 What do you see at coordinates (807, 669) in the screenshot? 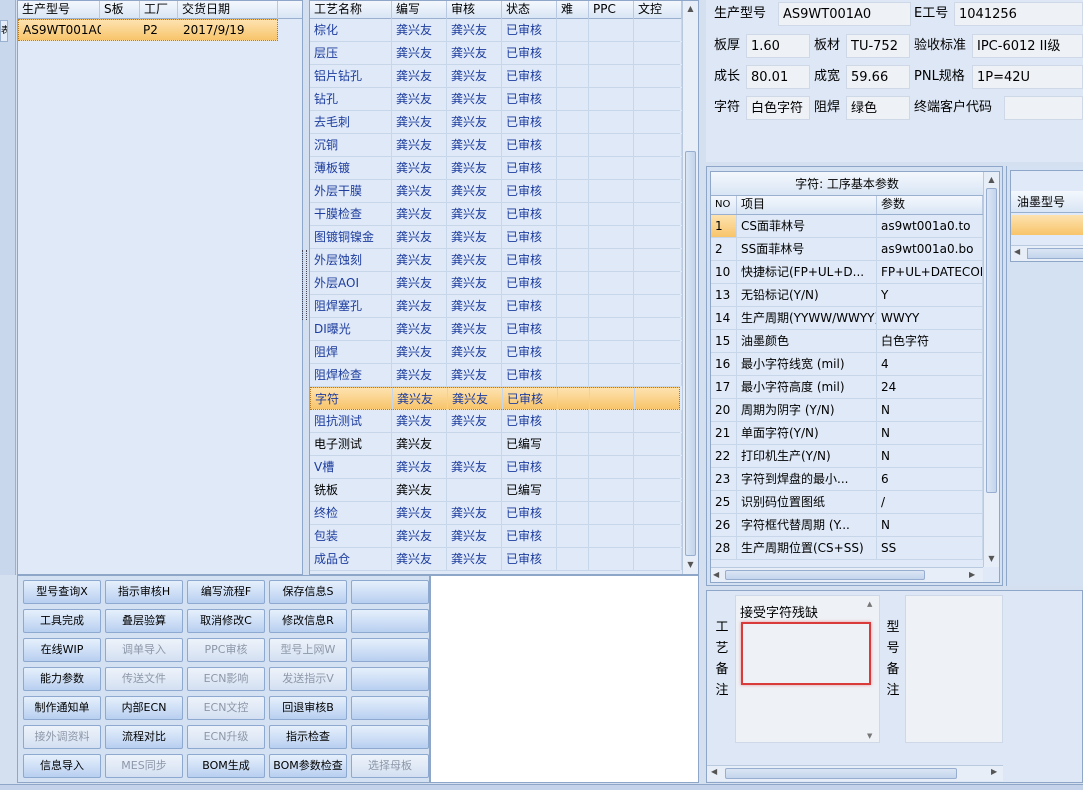
I see `process-remark-field: 接受字符残缺 ▲ ▼` at bounding box center [807, 669].